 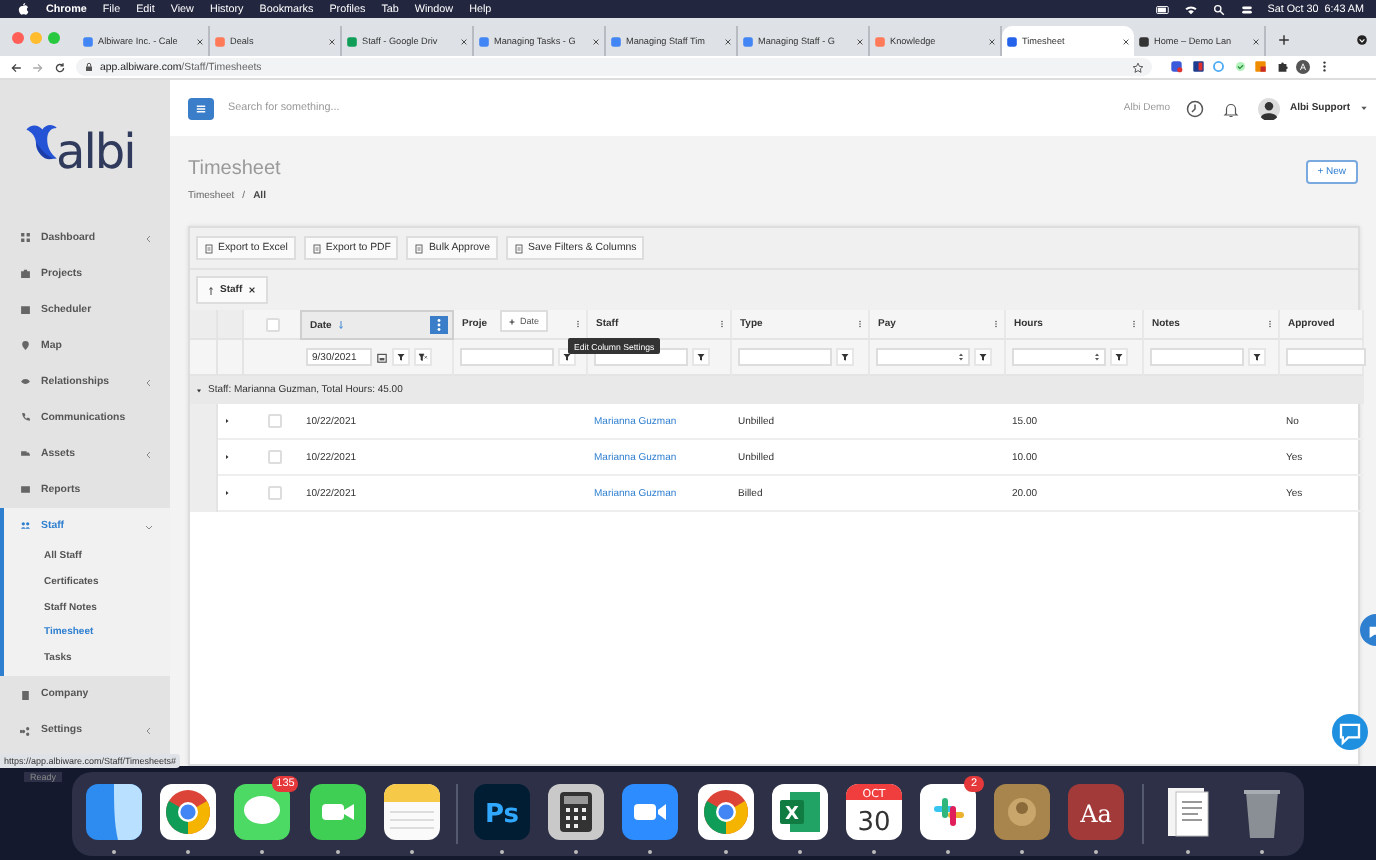 I want to click on calendar-day: 30, so click(x=874, y=823).